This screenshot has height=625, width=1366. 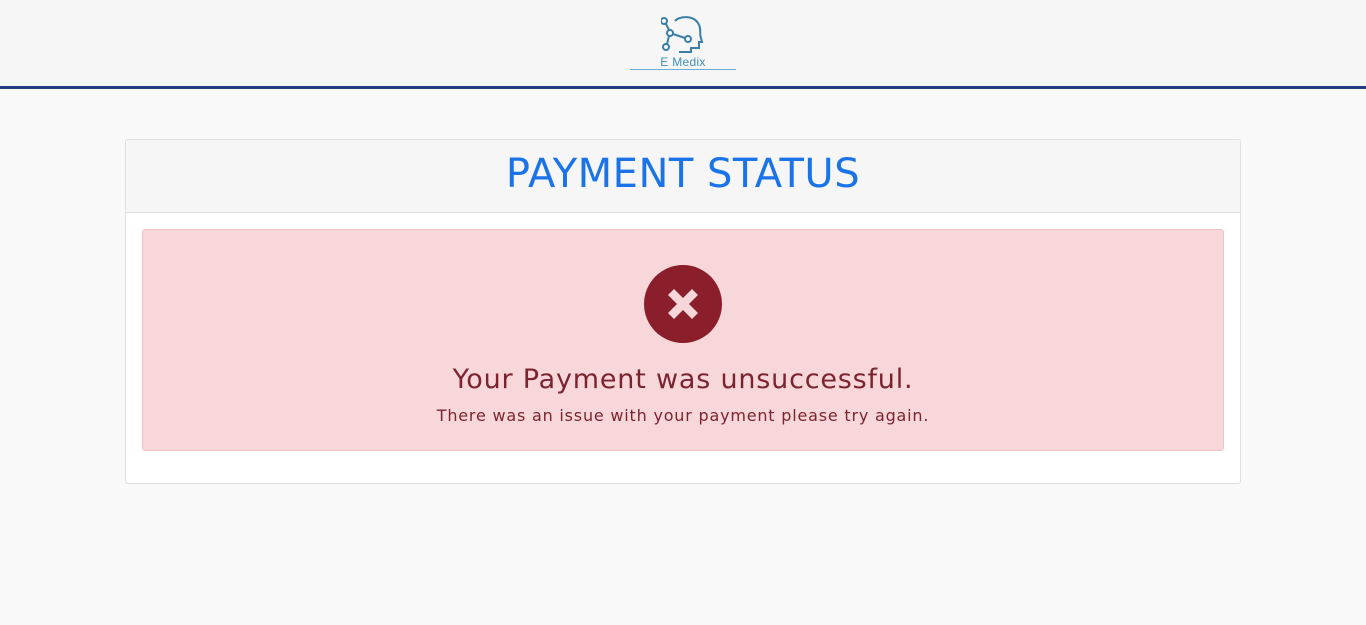 I want to click on logo-underline, so click(x=683, y=69).